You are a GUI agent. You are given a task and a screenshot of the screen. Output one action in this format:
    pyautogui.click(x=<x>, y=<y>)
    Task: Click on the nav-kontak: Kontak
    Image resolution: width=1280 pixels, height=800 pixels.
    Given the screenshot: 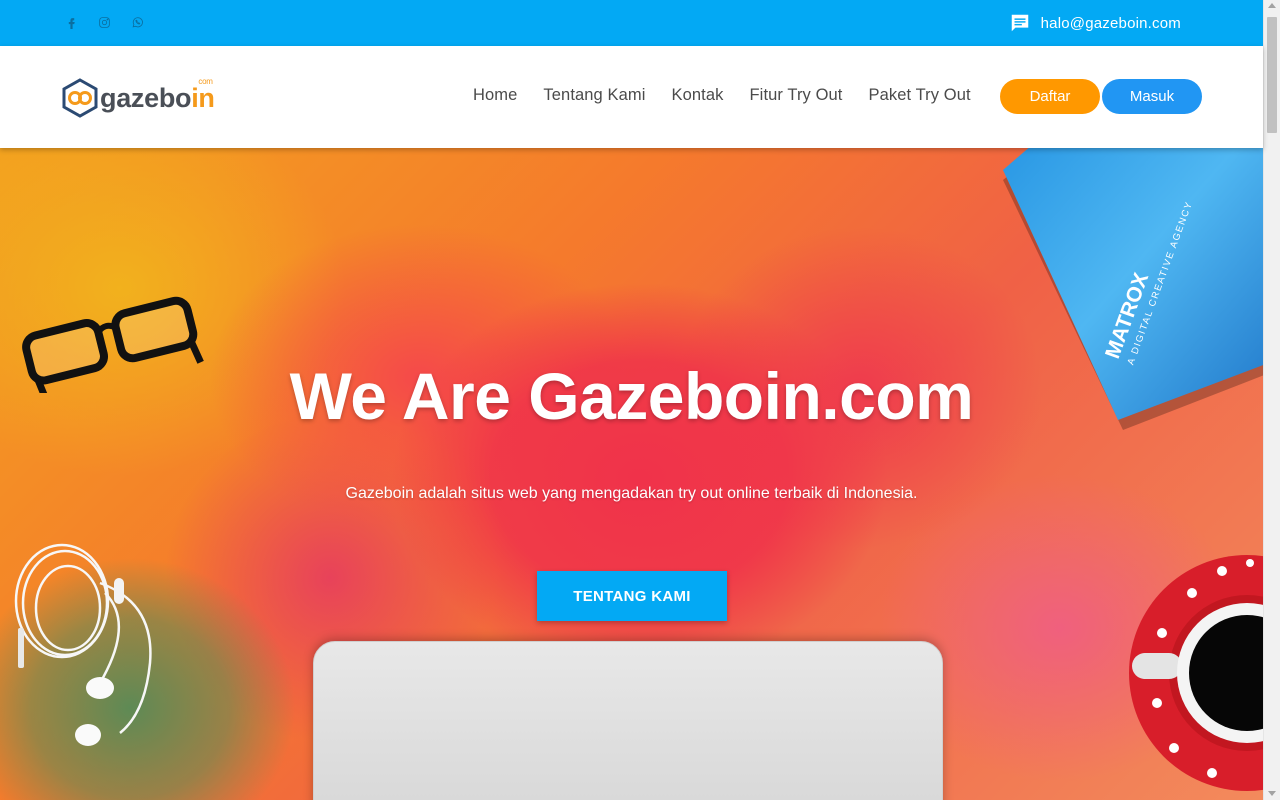 What is the action you would take?
    pyautogui.click(x=698, y=95)
    